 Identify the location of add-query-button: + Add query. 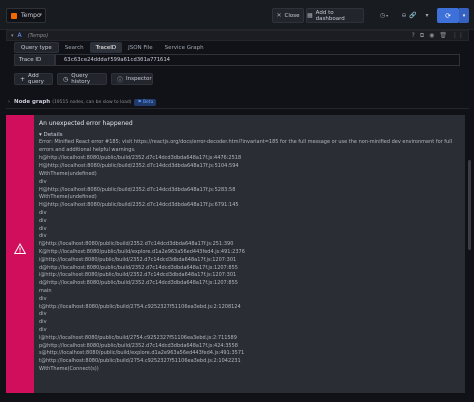
(33, 79).